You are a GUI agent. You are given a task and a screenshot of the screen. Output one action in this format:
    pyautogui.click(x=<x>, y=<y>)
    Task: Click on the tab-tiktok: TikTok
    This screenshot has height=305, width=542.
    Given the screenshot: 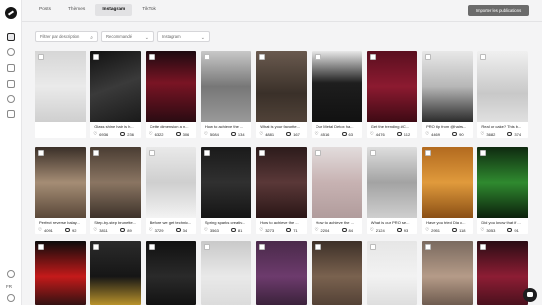 What is the action you would take?
    pyautogui.click(x=149, y=10)
    